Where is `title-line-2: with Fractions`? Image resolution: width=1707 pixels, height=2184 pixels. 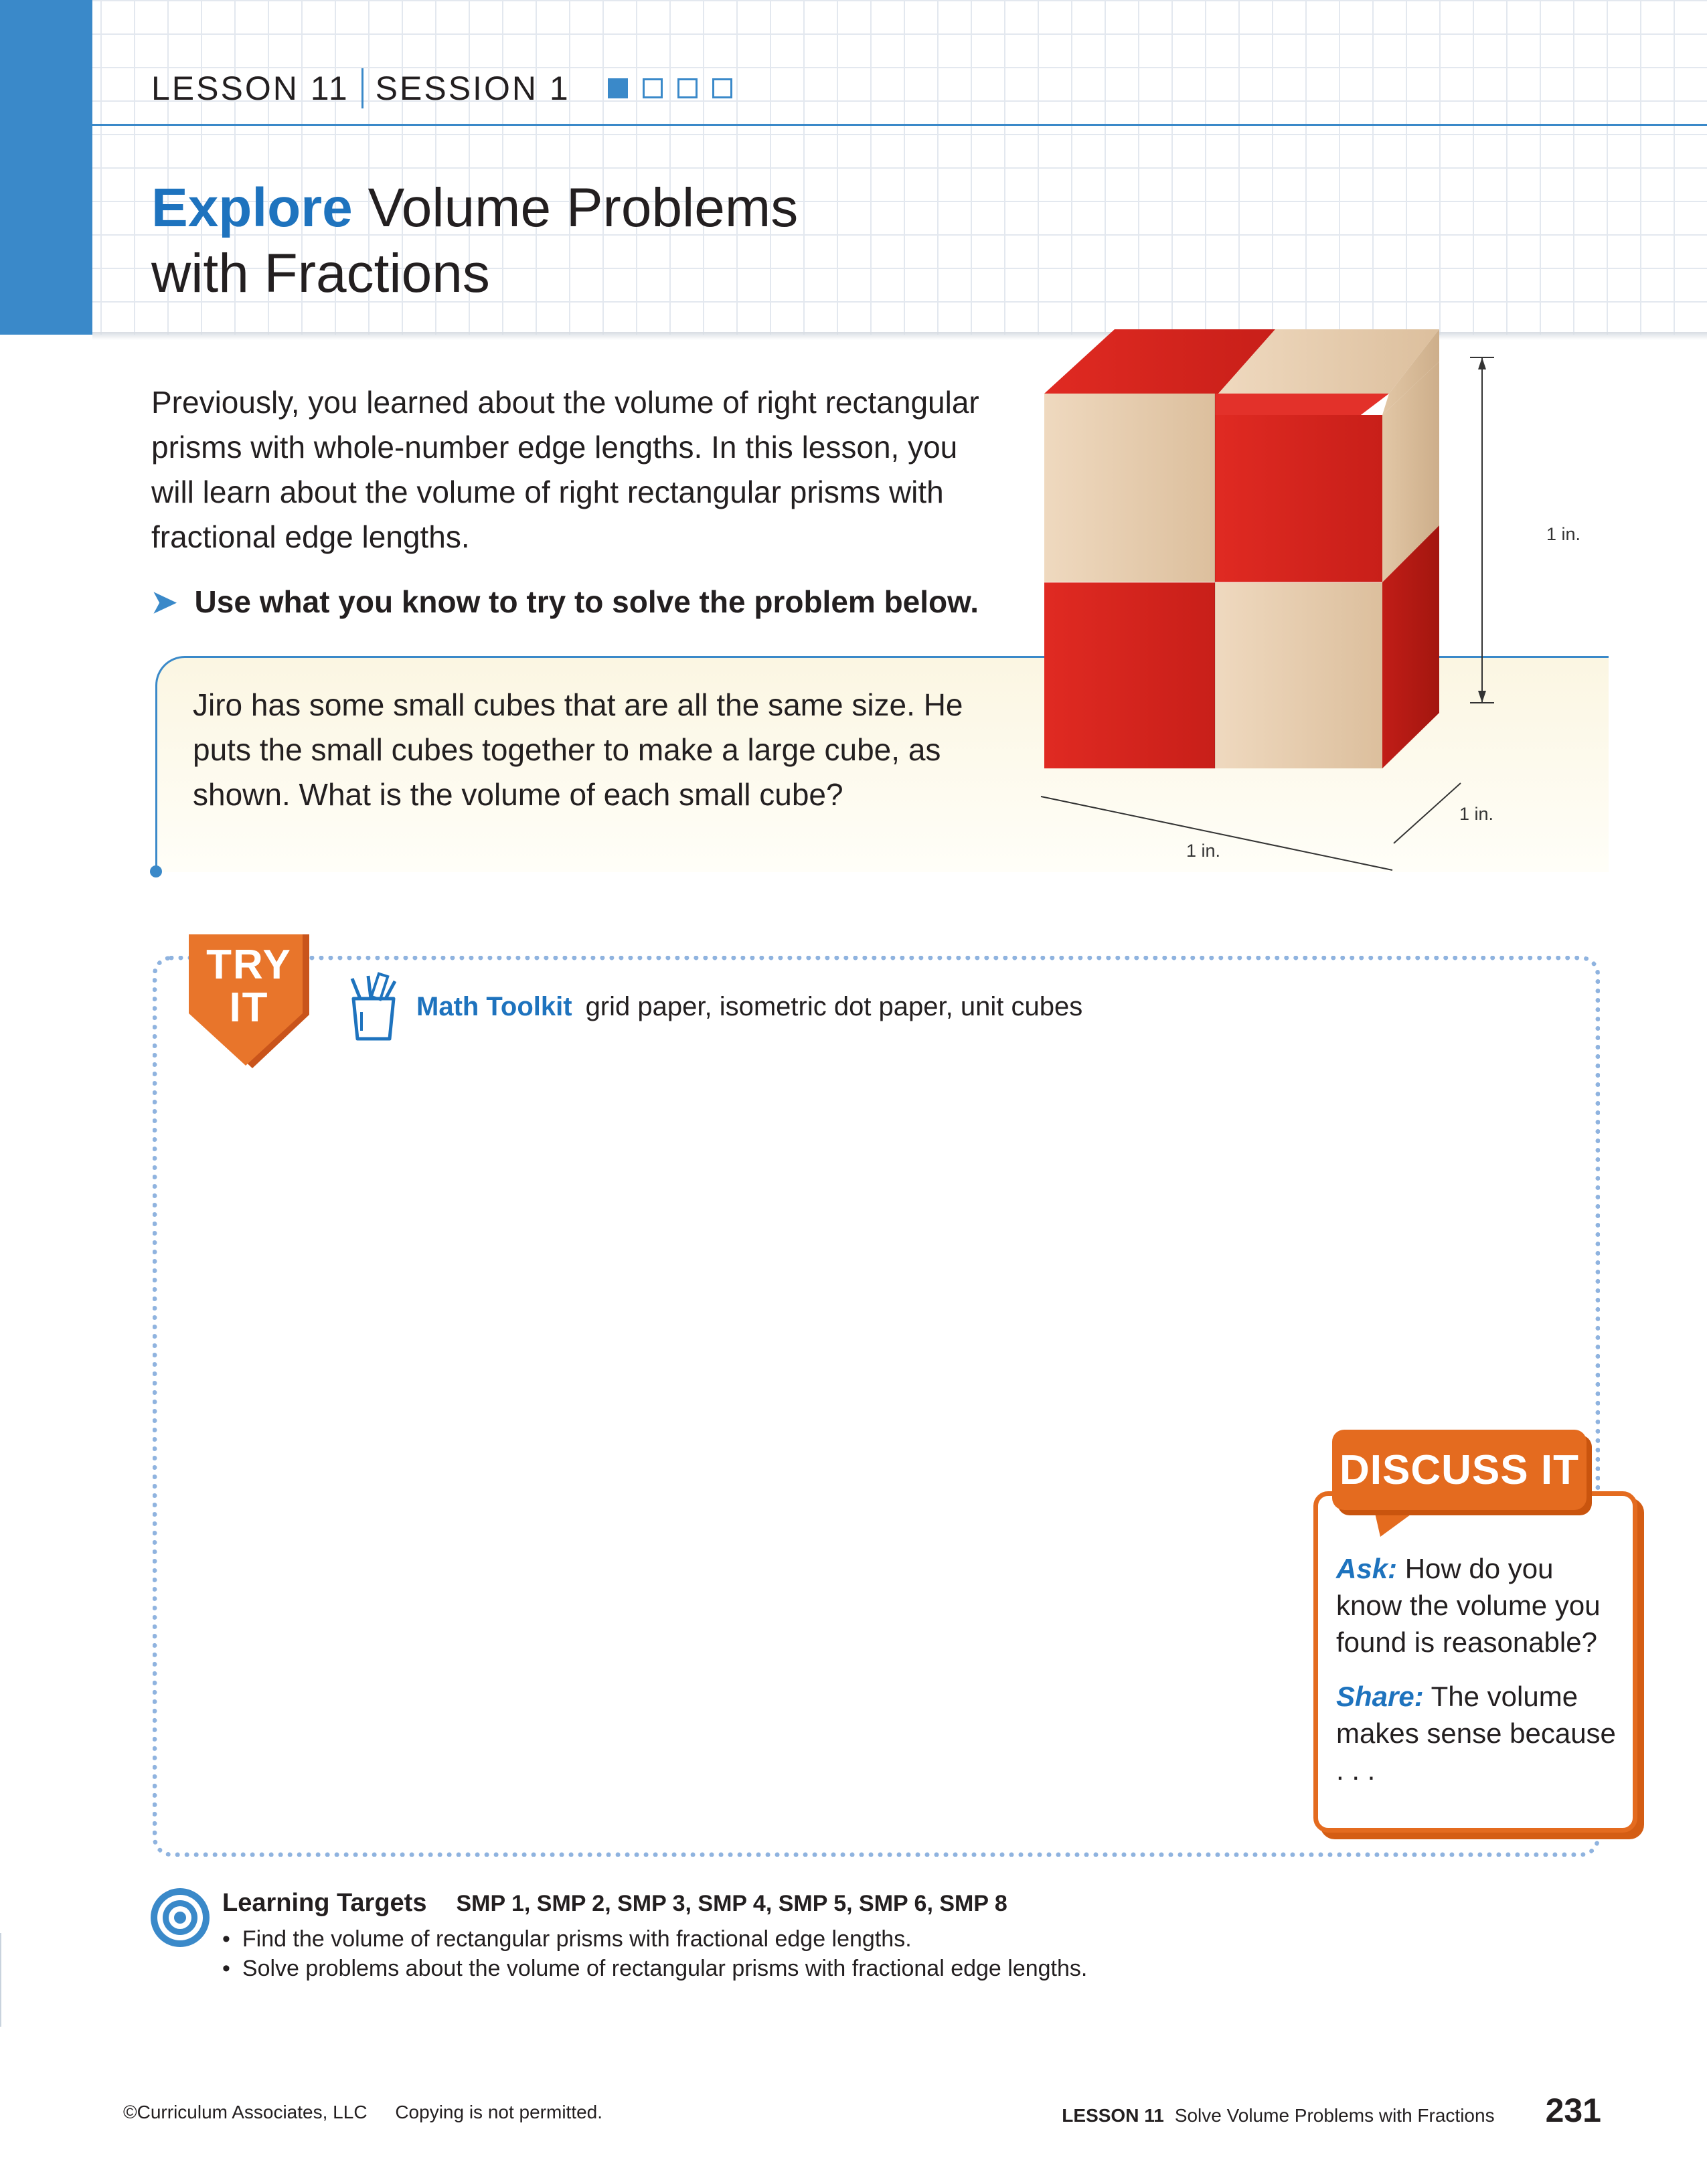
title-line-2: with Fractions is located at coordinates (320, 273).